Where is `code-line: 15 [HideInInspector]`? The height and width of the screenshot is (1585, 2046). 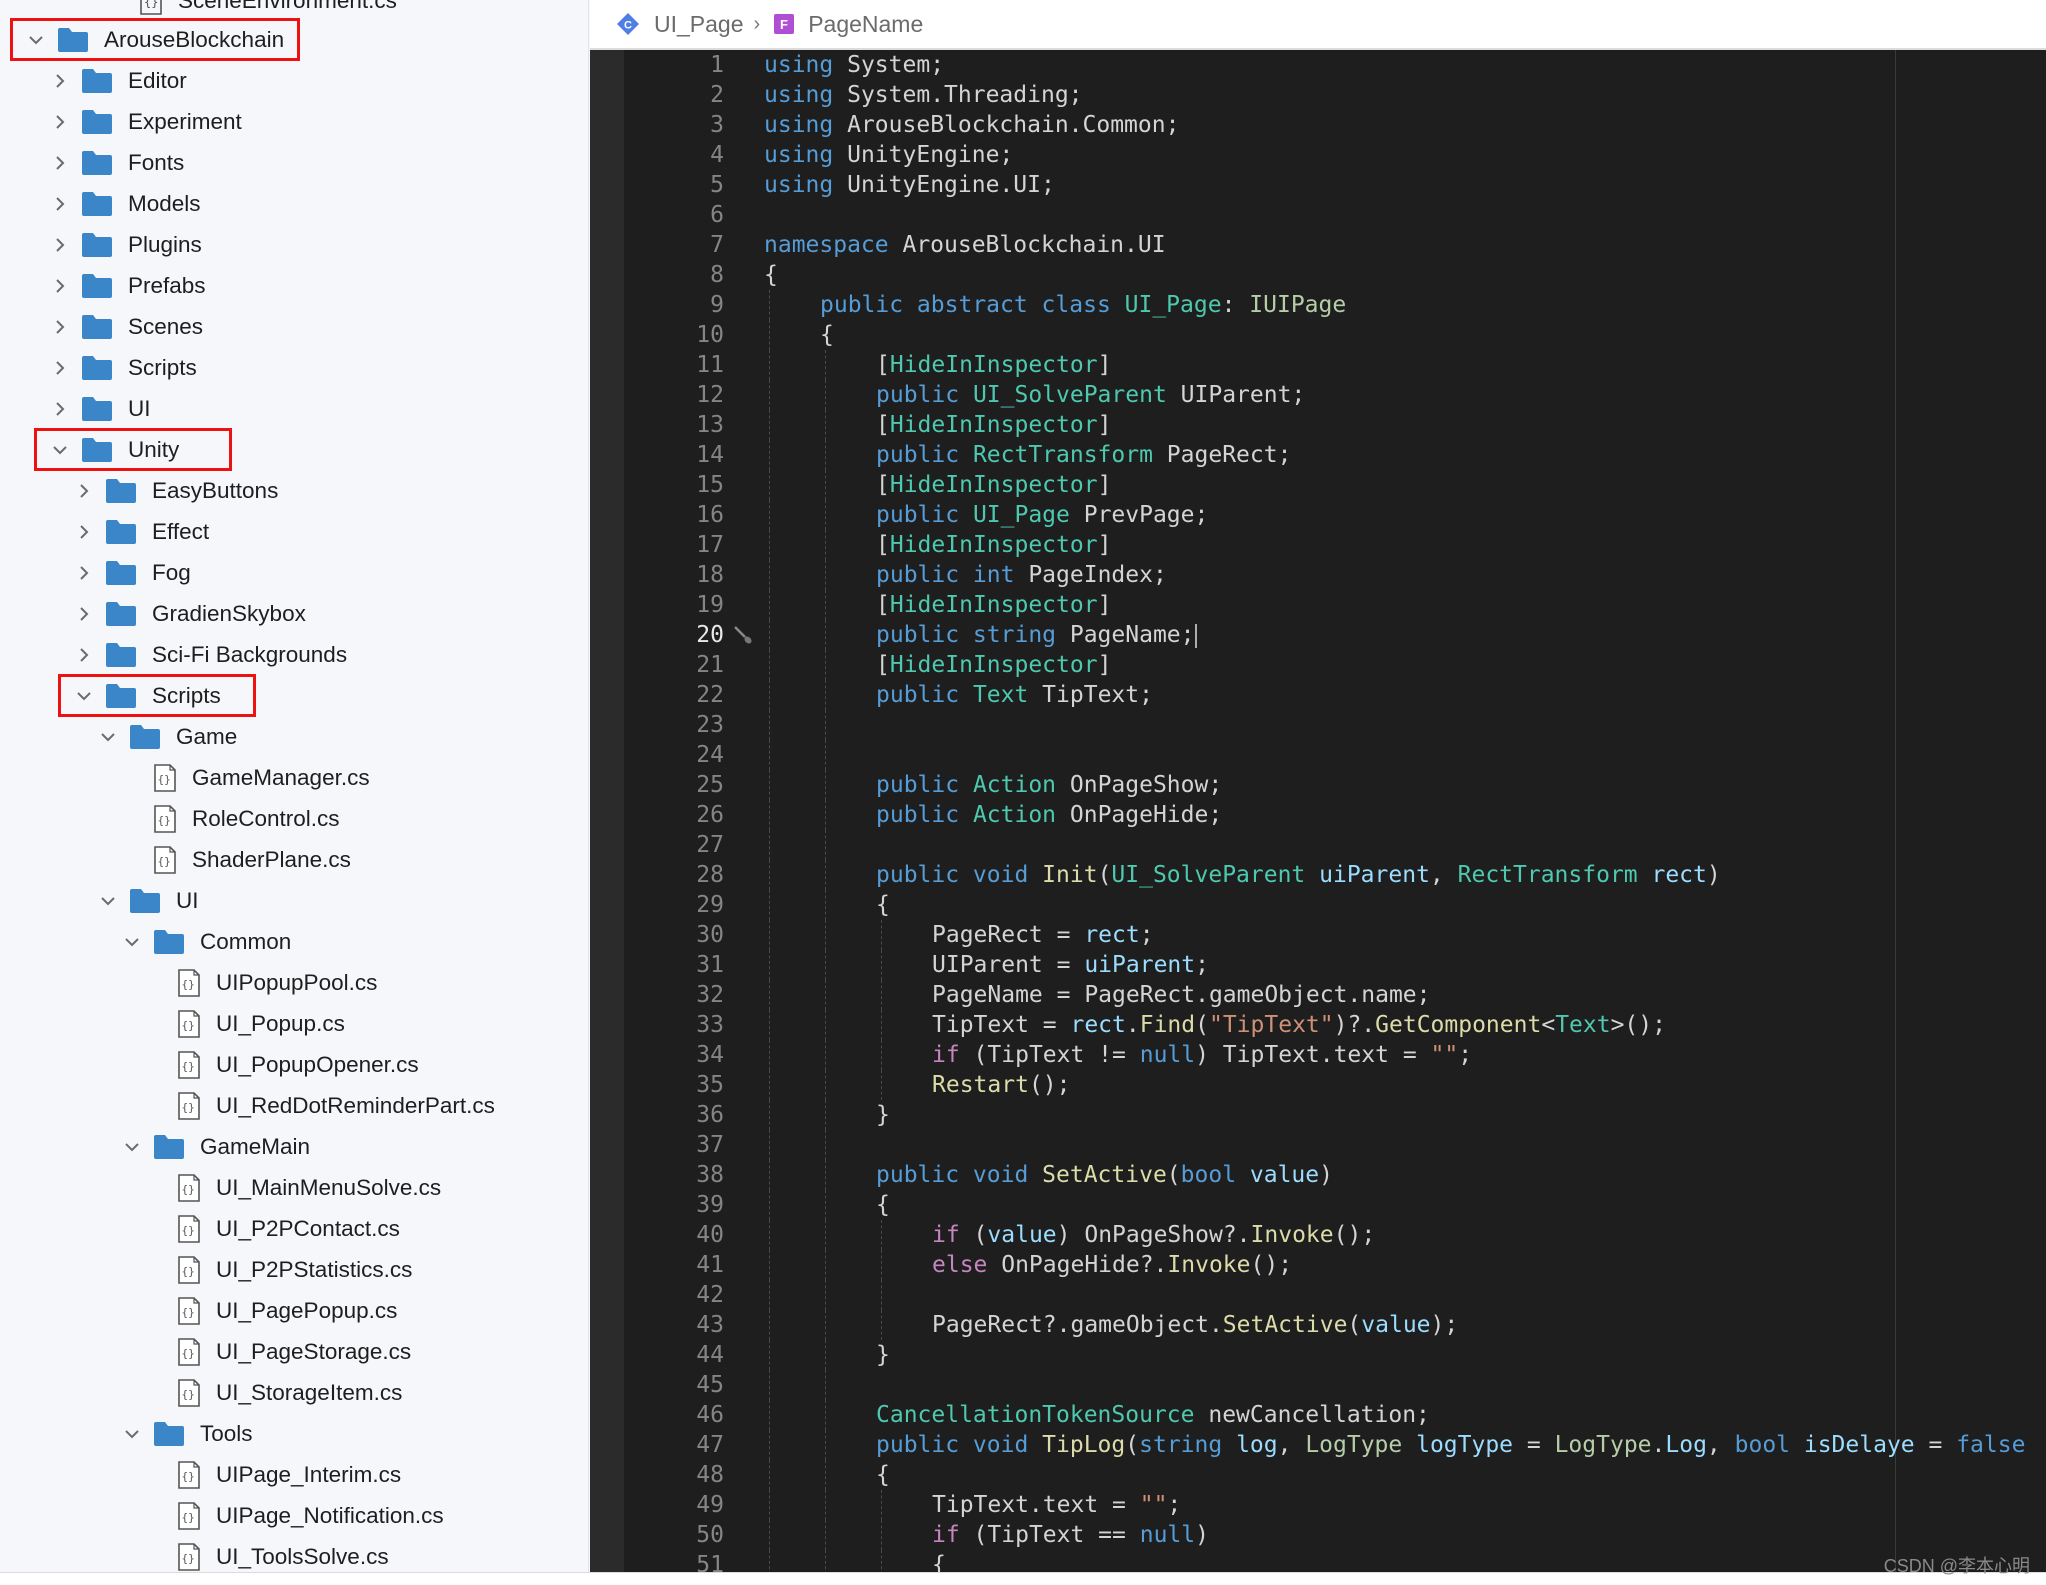
code-line: 15 [HideInInspector] is located at coordinates (1335, 485).